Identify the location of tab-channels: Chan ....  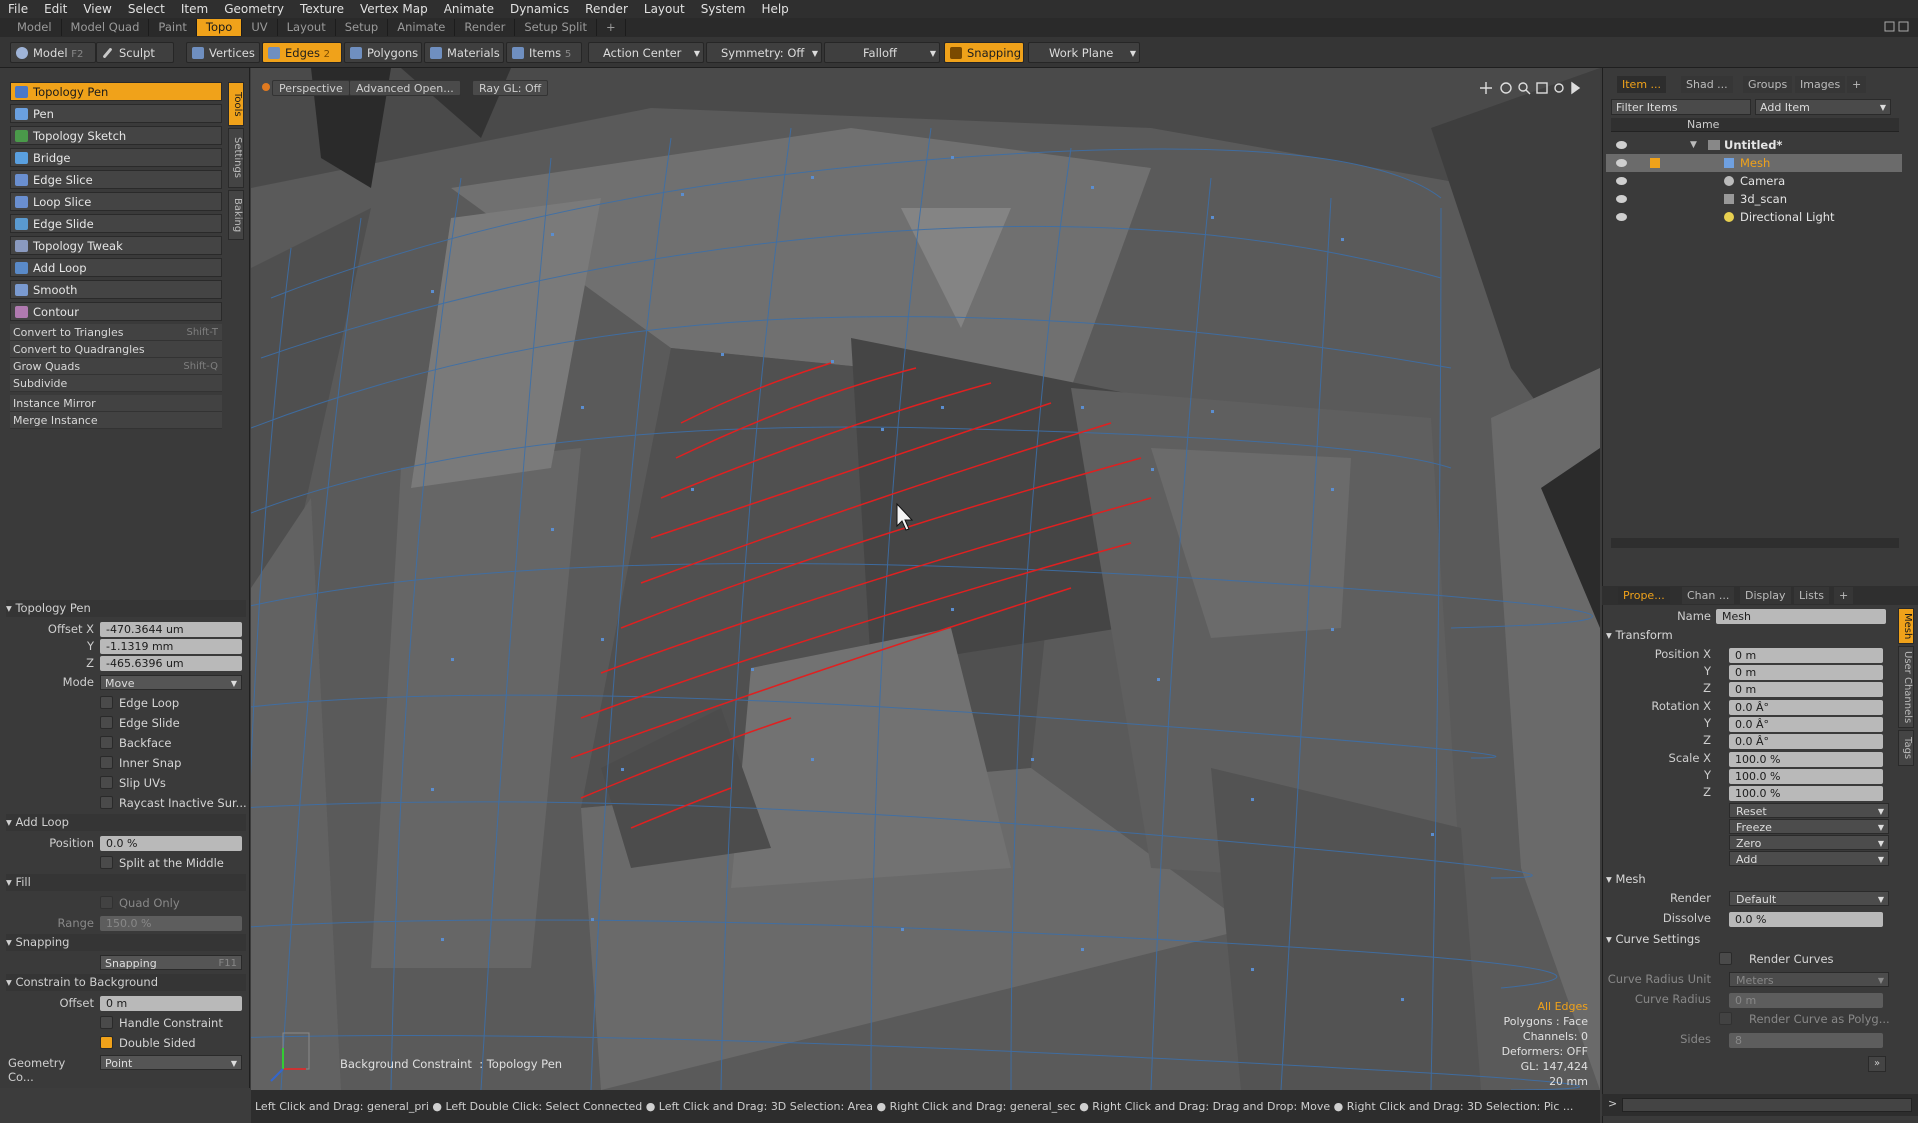
(1708, 595).